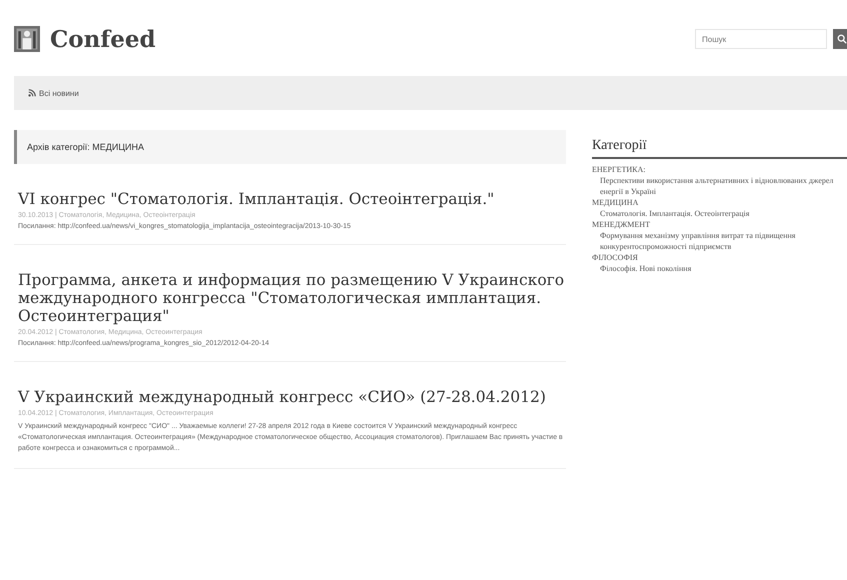 This screenshot has height=580, width=847. I want to click on rss-icon, so click(32, 93).